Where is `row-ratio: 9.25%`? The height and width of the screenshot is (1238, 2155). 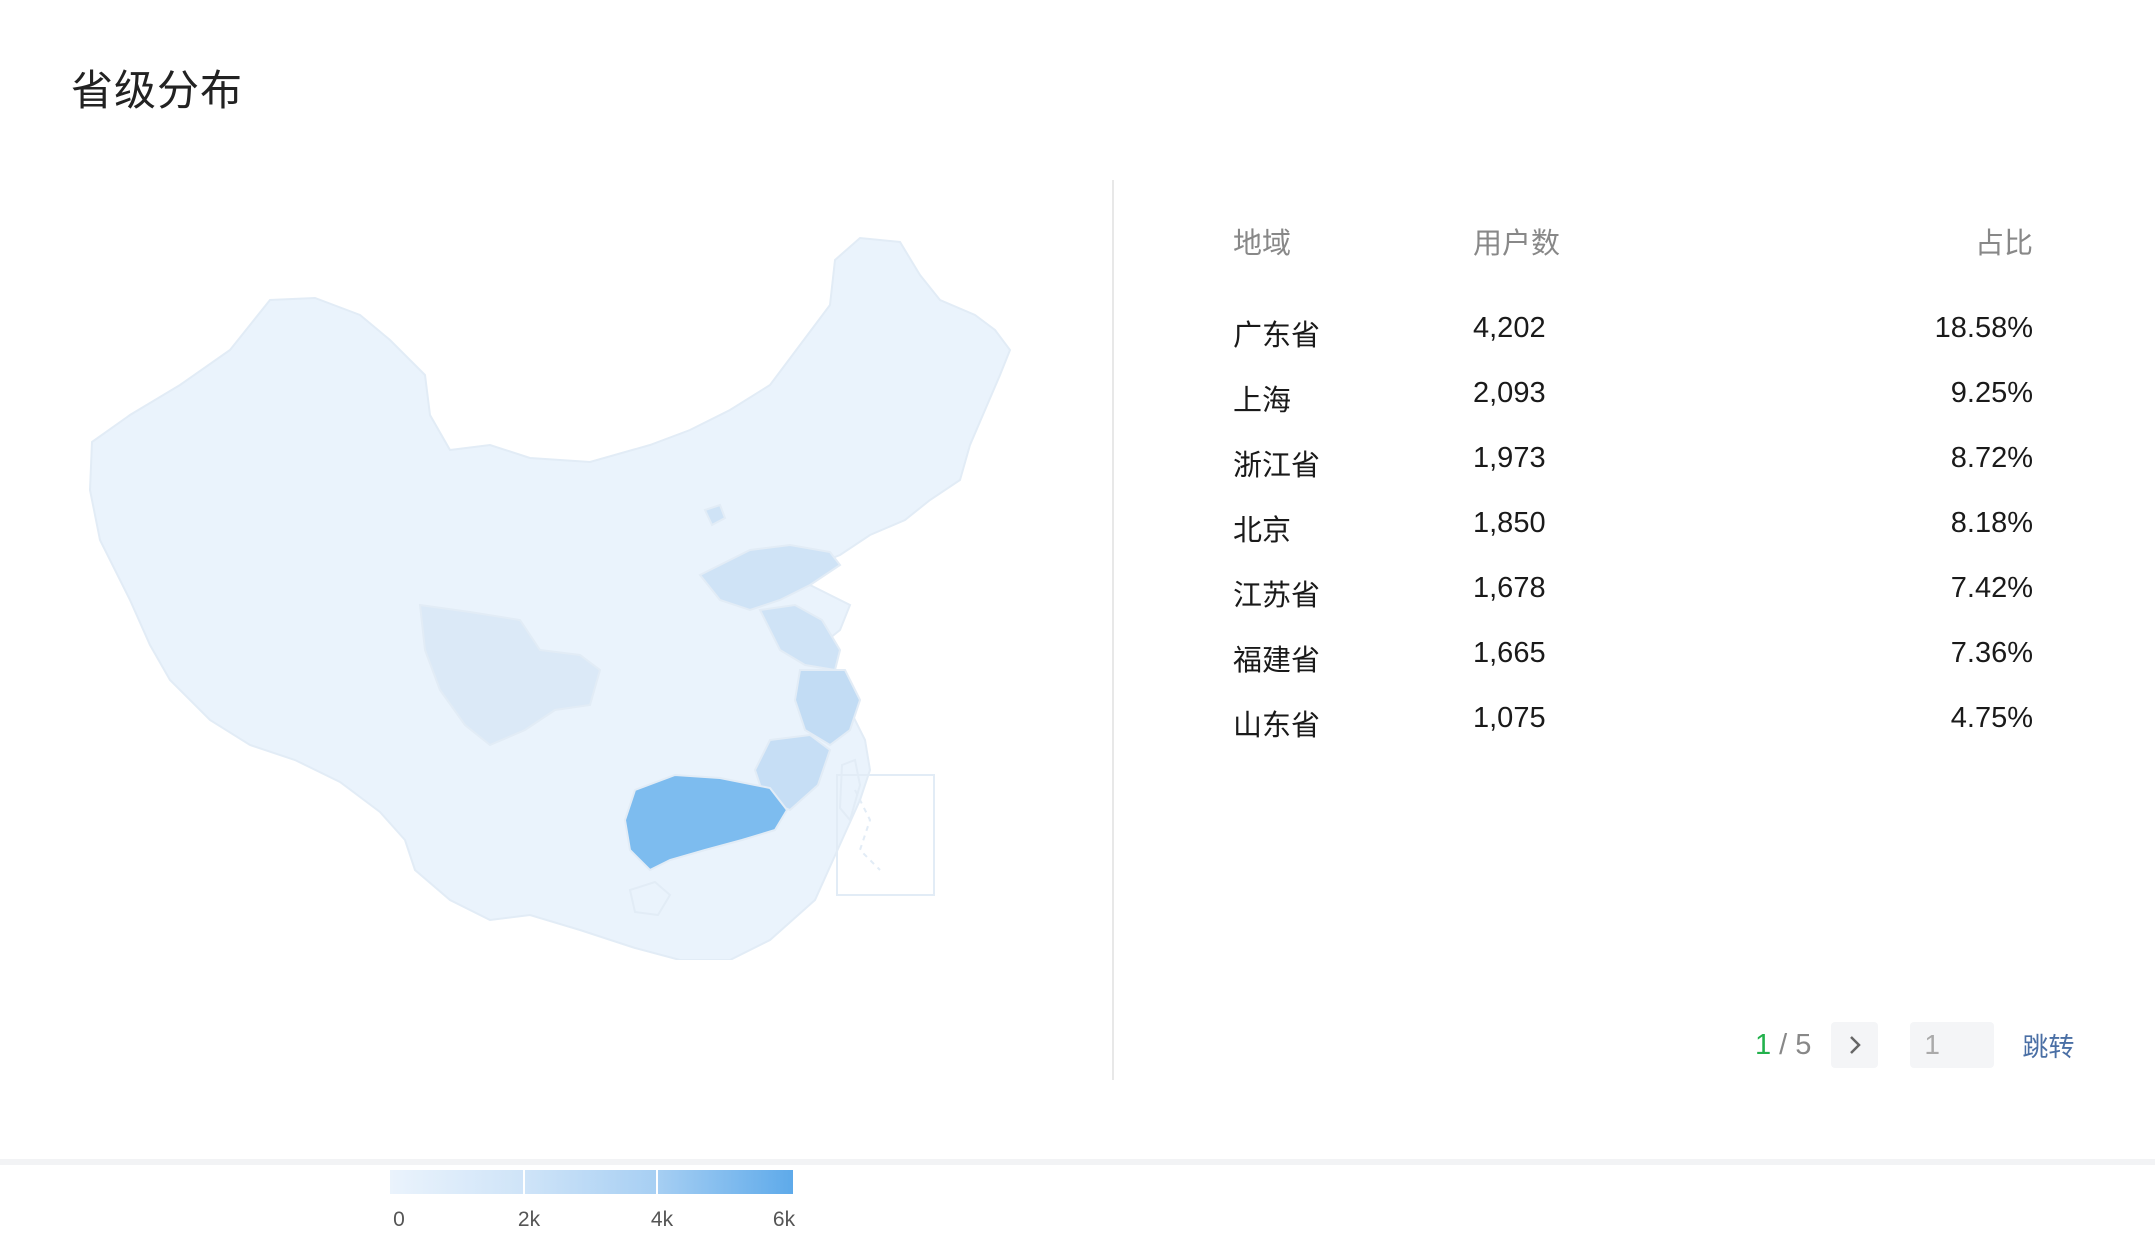
row-ratio: 9.25% is located at coordinates (1991, 393).